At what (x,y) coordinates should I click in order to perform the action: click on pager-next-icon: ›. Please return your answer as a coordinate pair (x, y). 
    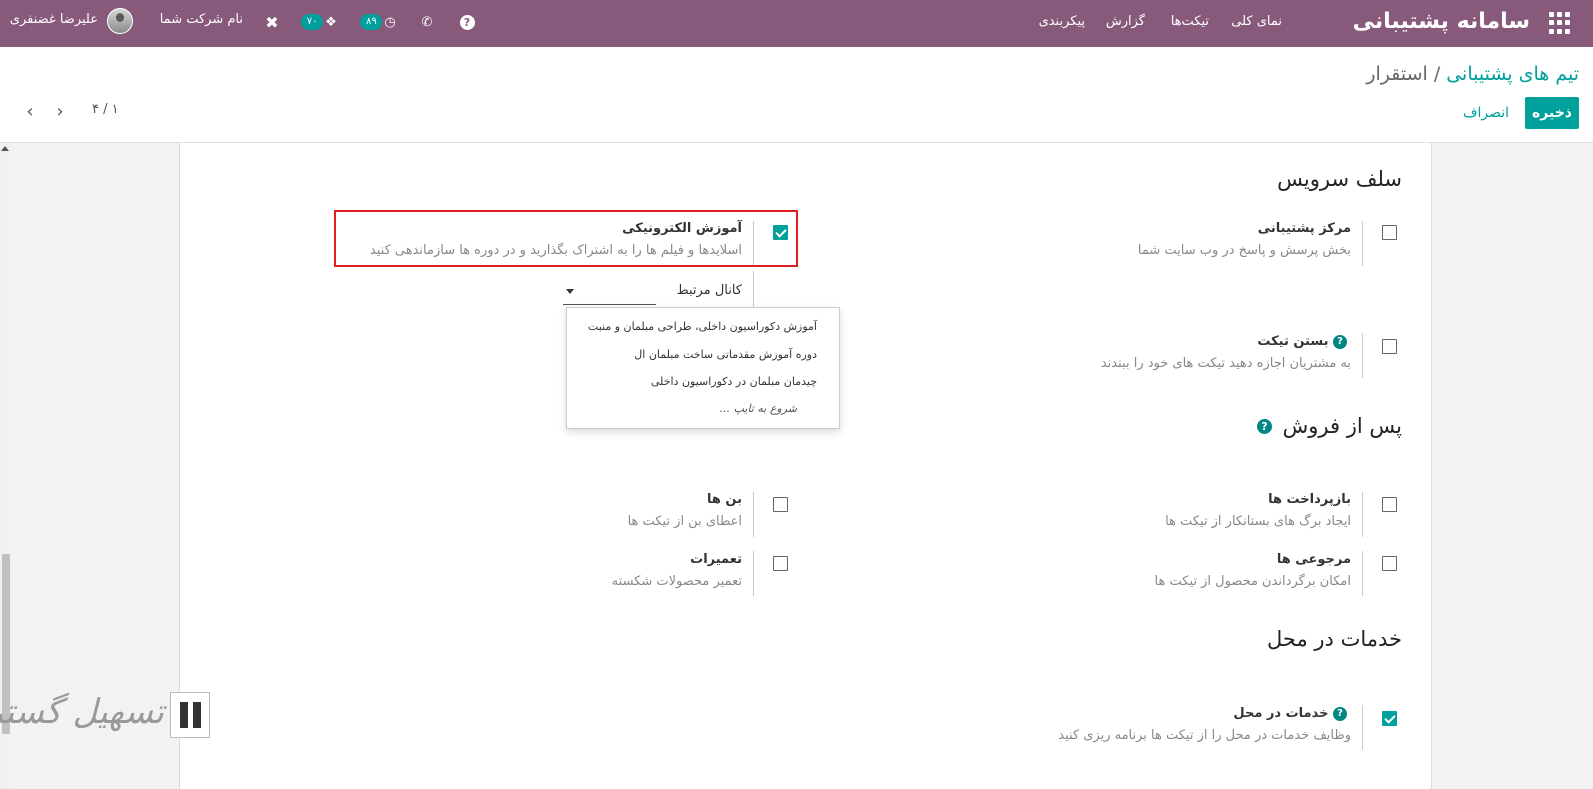
    Looking at the image, I should click on (60, 113).